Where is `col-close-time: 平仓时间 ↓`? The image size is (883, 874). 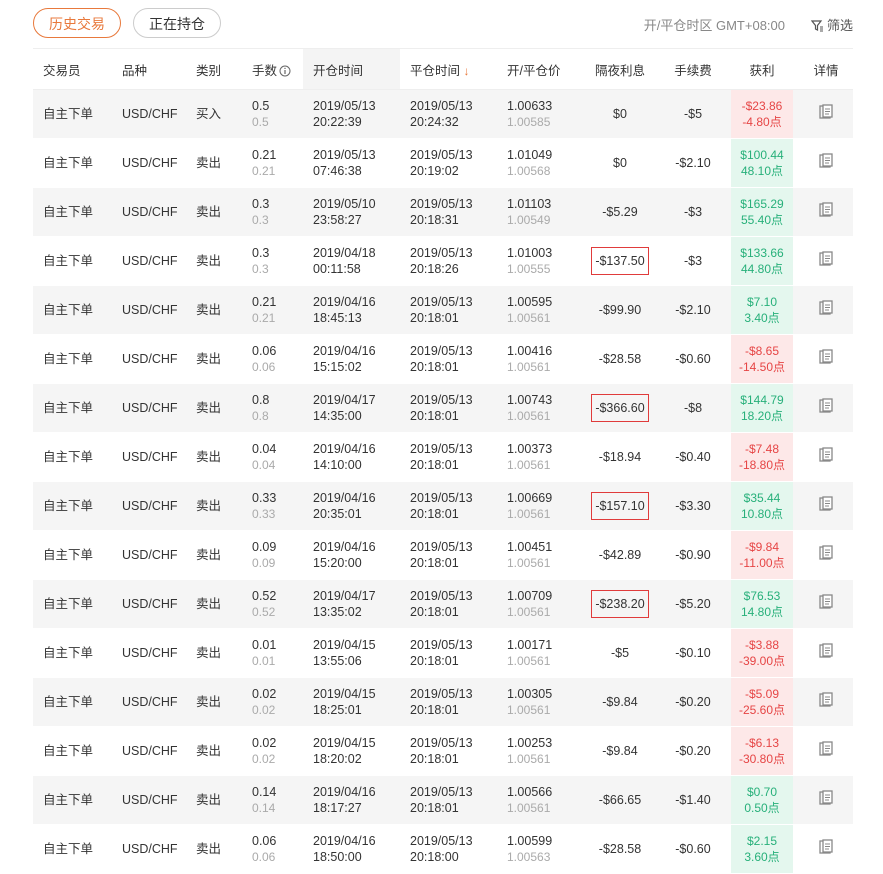
col-close-time: 平仓时间 ↓ is located at coordinates (448, 69).